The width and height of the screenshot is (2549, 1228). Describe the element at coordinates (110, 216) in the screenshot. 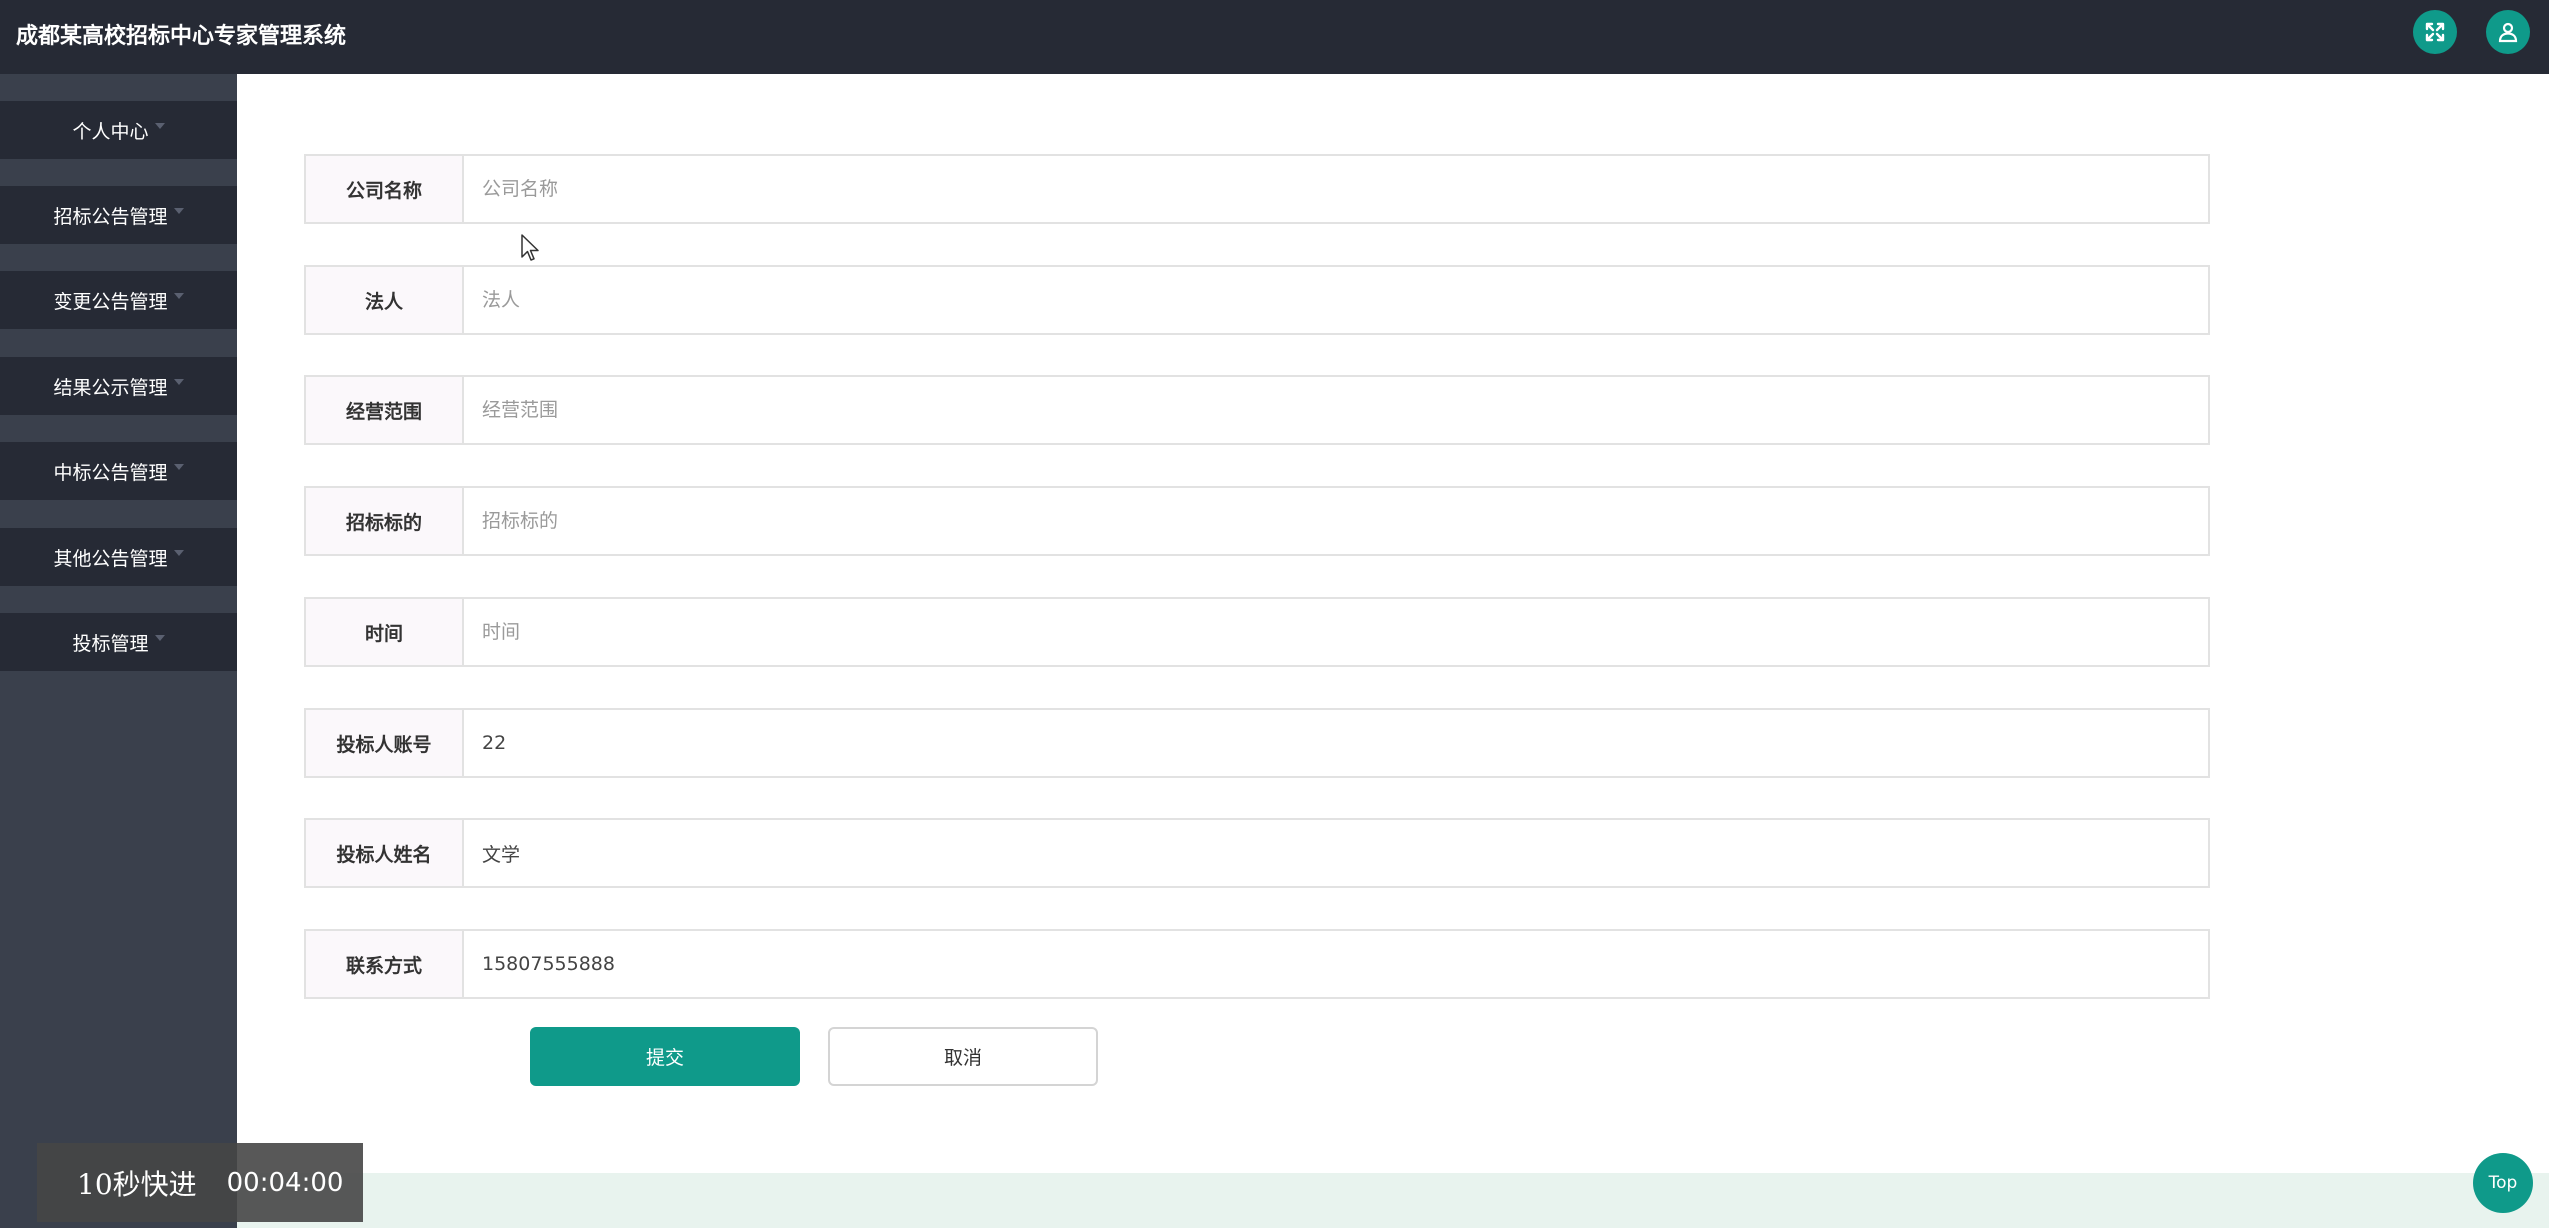

I see `sidebar-item-label: 招标公告管理` at that location.